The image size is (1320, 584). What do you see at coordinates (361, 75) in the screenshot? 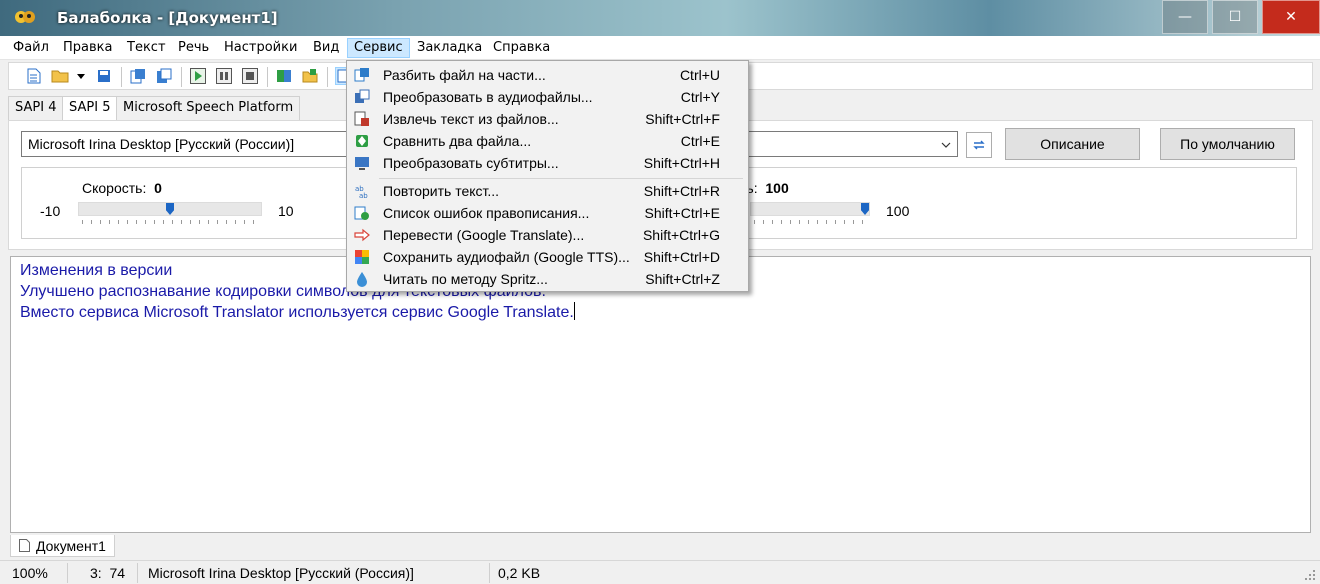
I see `split-file-icon` at bounding box center [361, 75].